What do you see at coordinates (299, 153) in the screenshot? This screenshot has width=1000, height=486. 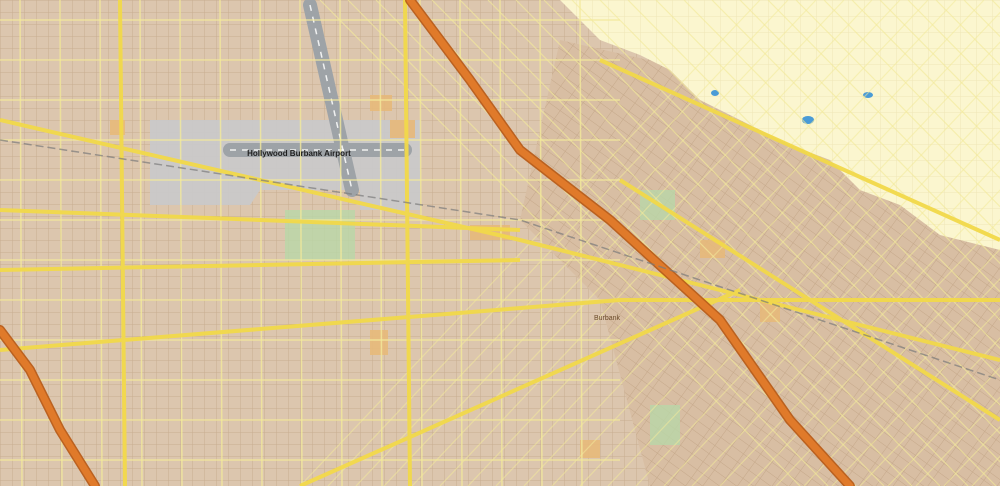 I see `airport-label: Hollywood Burbank Airport` at bounding box center [299, 153].